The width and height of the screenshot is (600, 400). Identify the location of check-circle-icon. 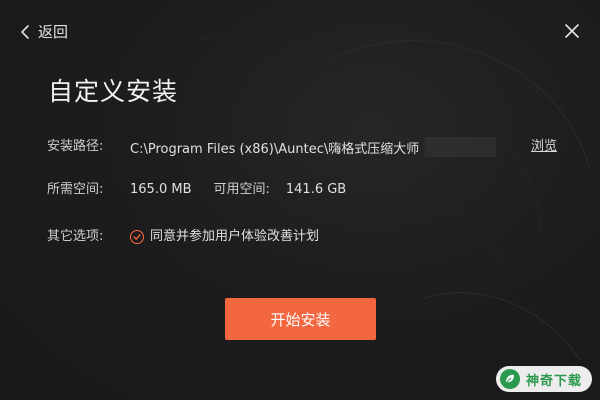
(137, 237).